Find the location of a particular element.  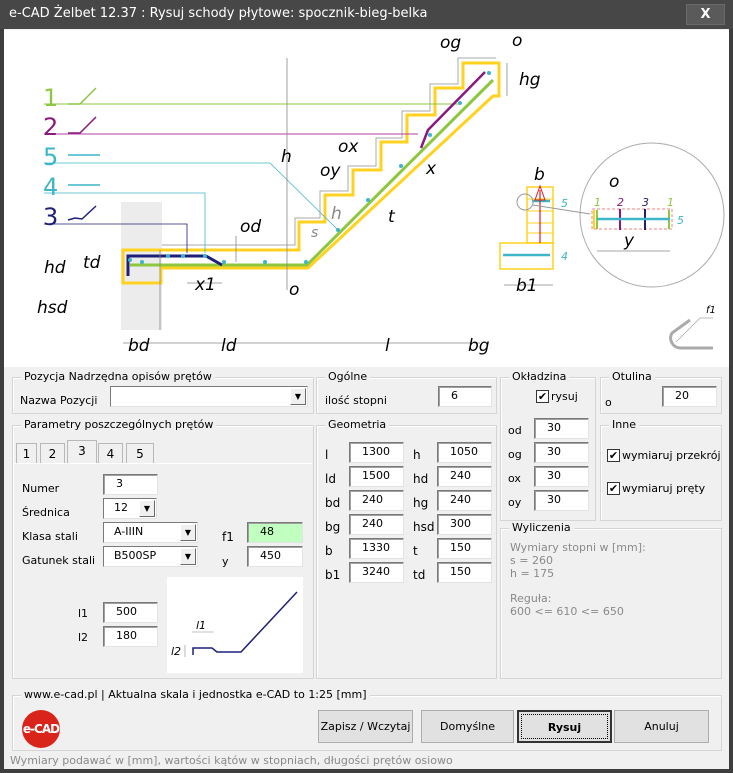

defaults-button: Domyślne is located at coordinates (467, 726).